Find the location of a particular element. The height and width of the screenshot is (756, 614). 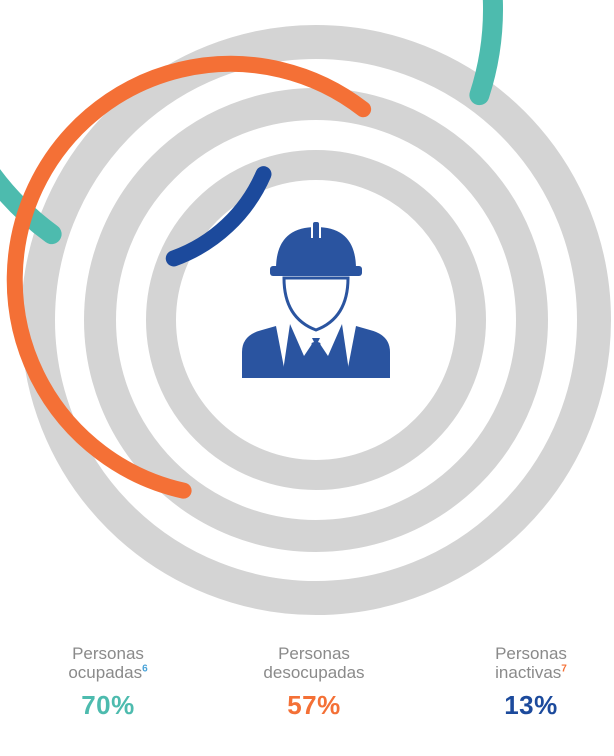

legend-value: 57% is located at coordinates (314, 705).